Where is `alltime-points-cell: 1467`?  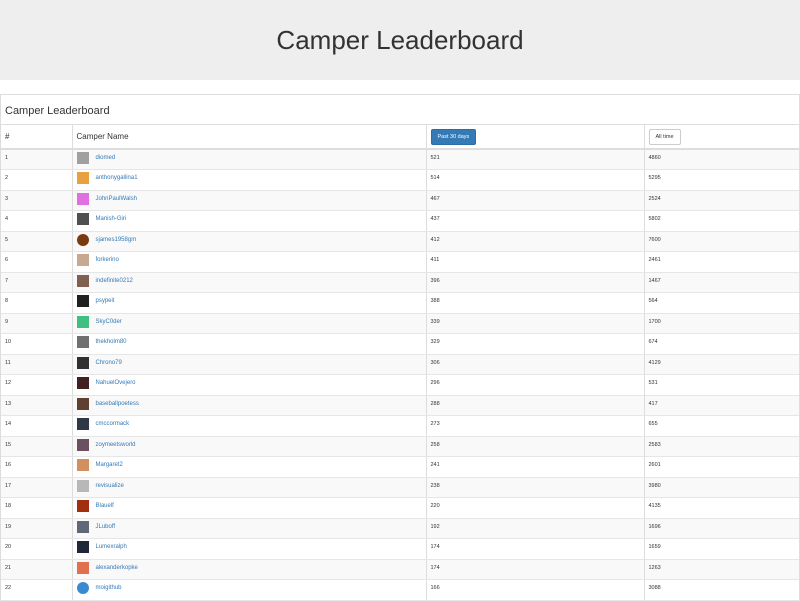
alltime-points-cell: 1467 is located at coordinates (721, 282).